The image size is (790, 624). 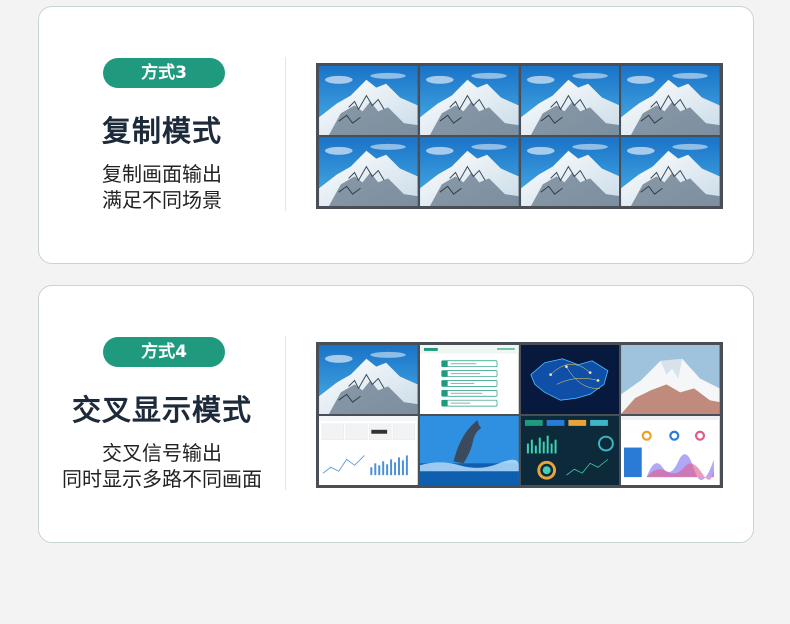 What do you see at coordinates (519, 415) in the screenshot?
I see `video-wall-cross` at bounding box center [519, 415].